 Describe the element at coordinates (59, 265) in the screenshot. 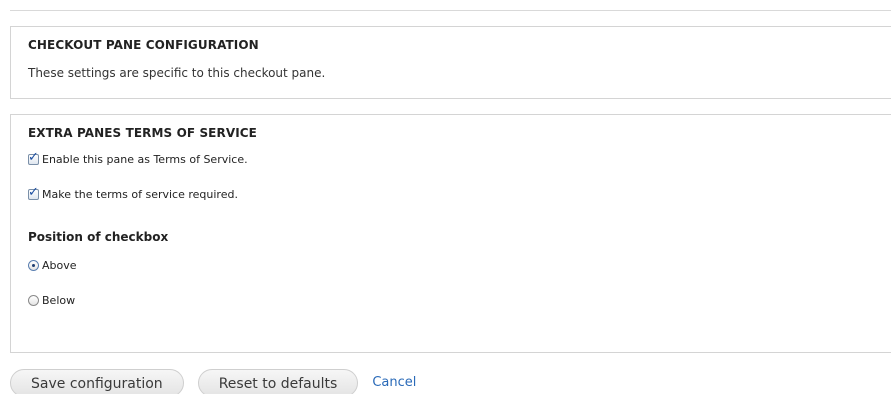

I see `position-above-label: Above` at that location.